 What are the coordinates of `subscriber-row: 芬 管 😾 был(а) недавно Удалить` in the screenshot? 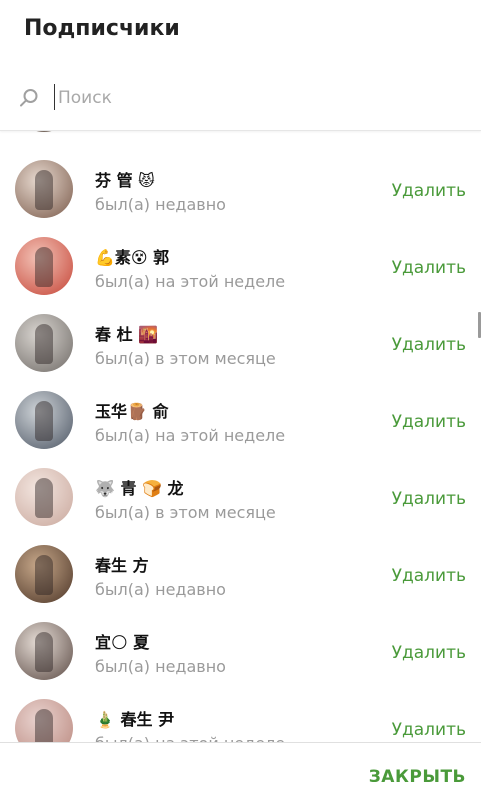 It's located at (240, 191).